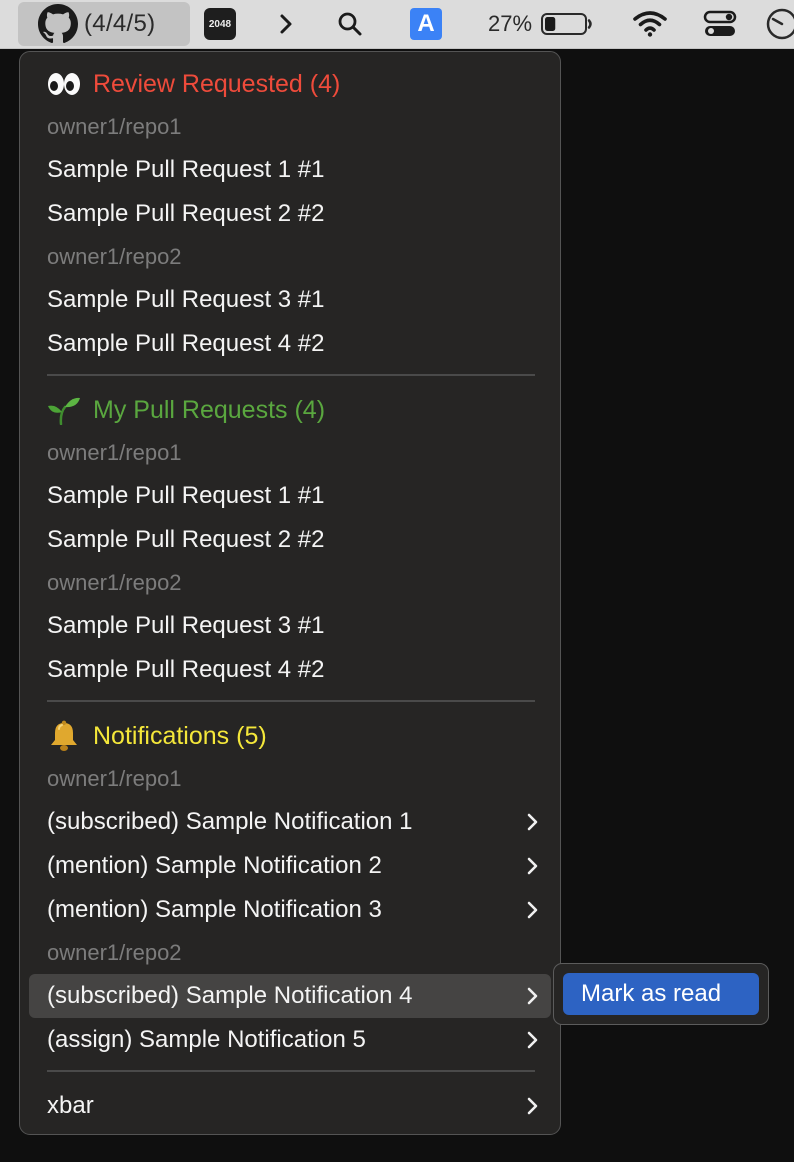  Describe the element at coordinates (510, 23) in the screenshot. I see `battery-percent: 27%` at that location.